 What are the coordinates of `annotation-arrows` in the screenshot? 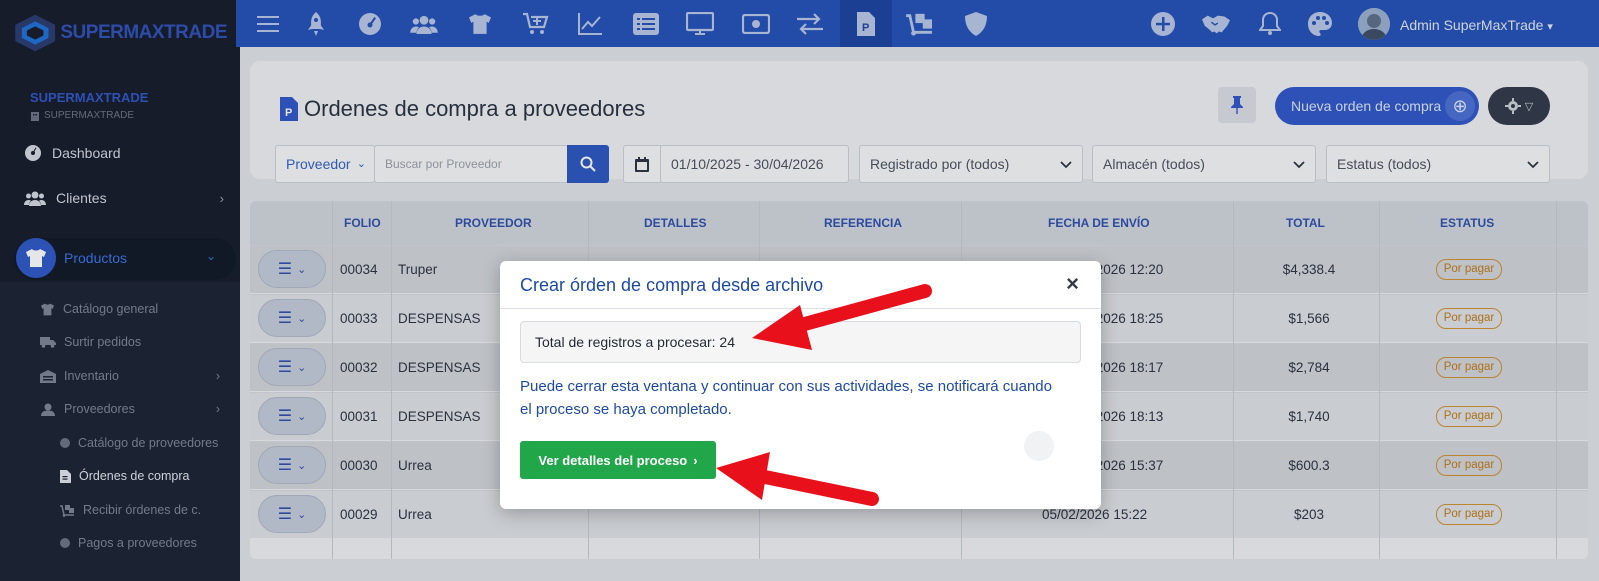 It's located at (824, 395).